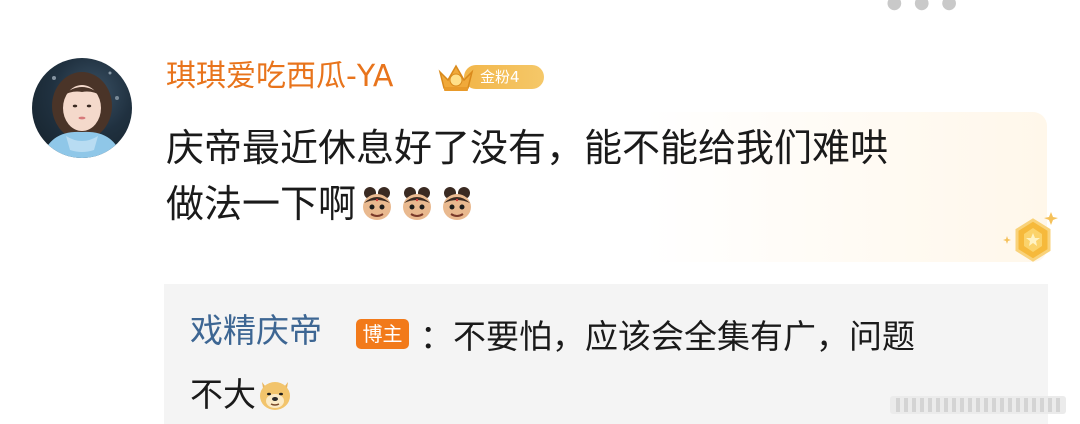  I want to click on doge-emoji-icon, so click(275, 396).